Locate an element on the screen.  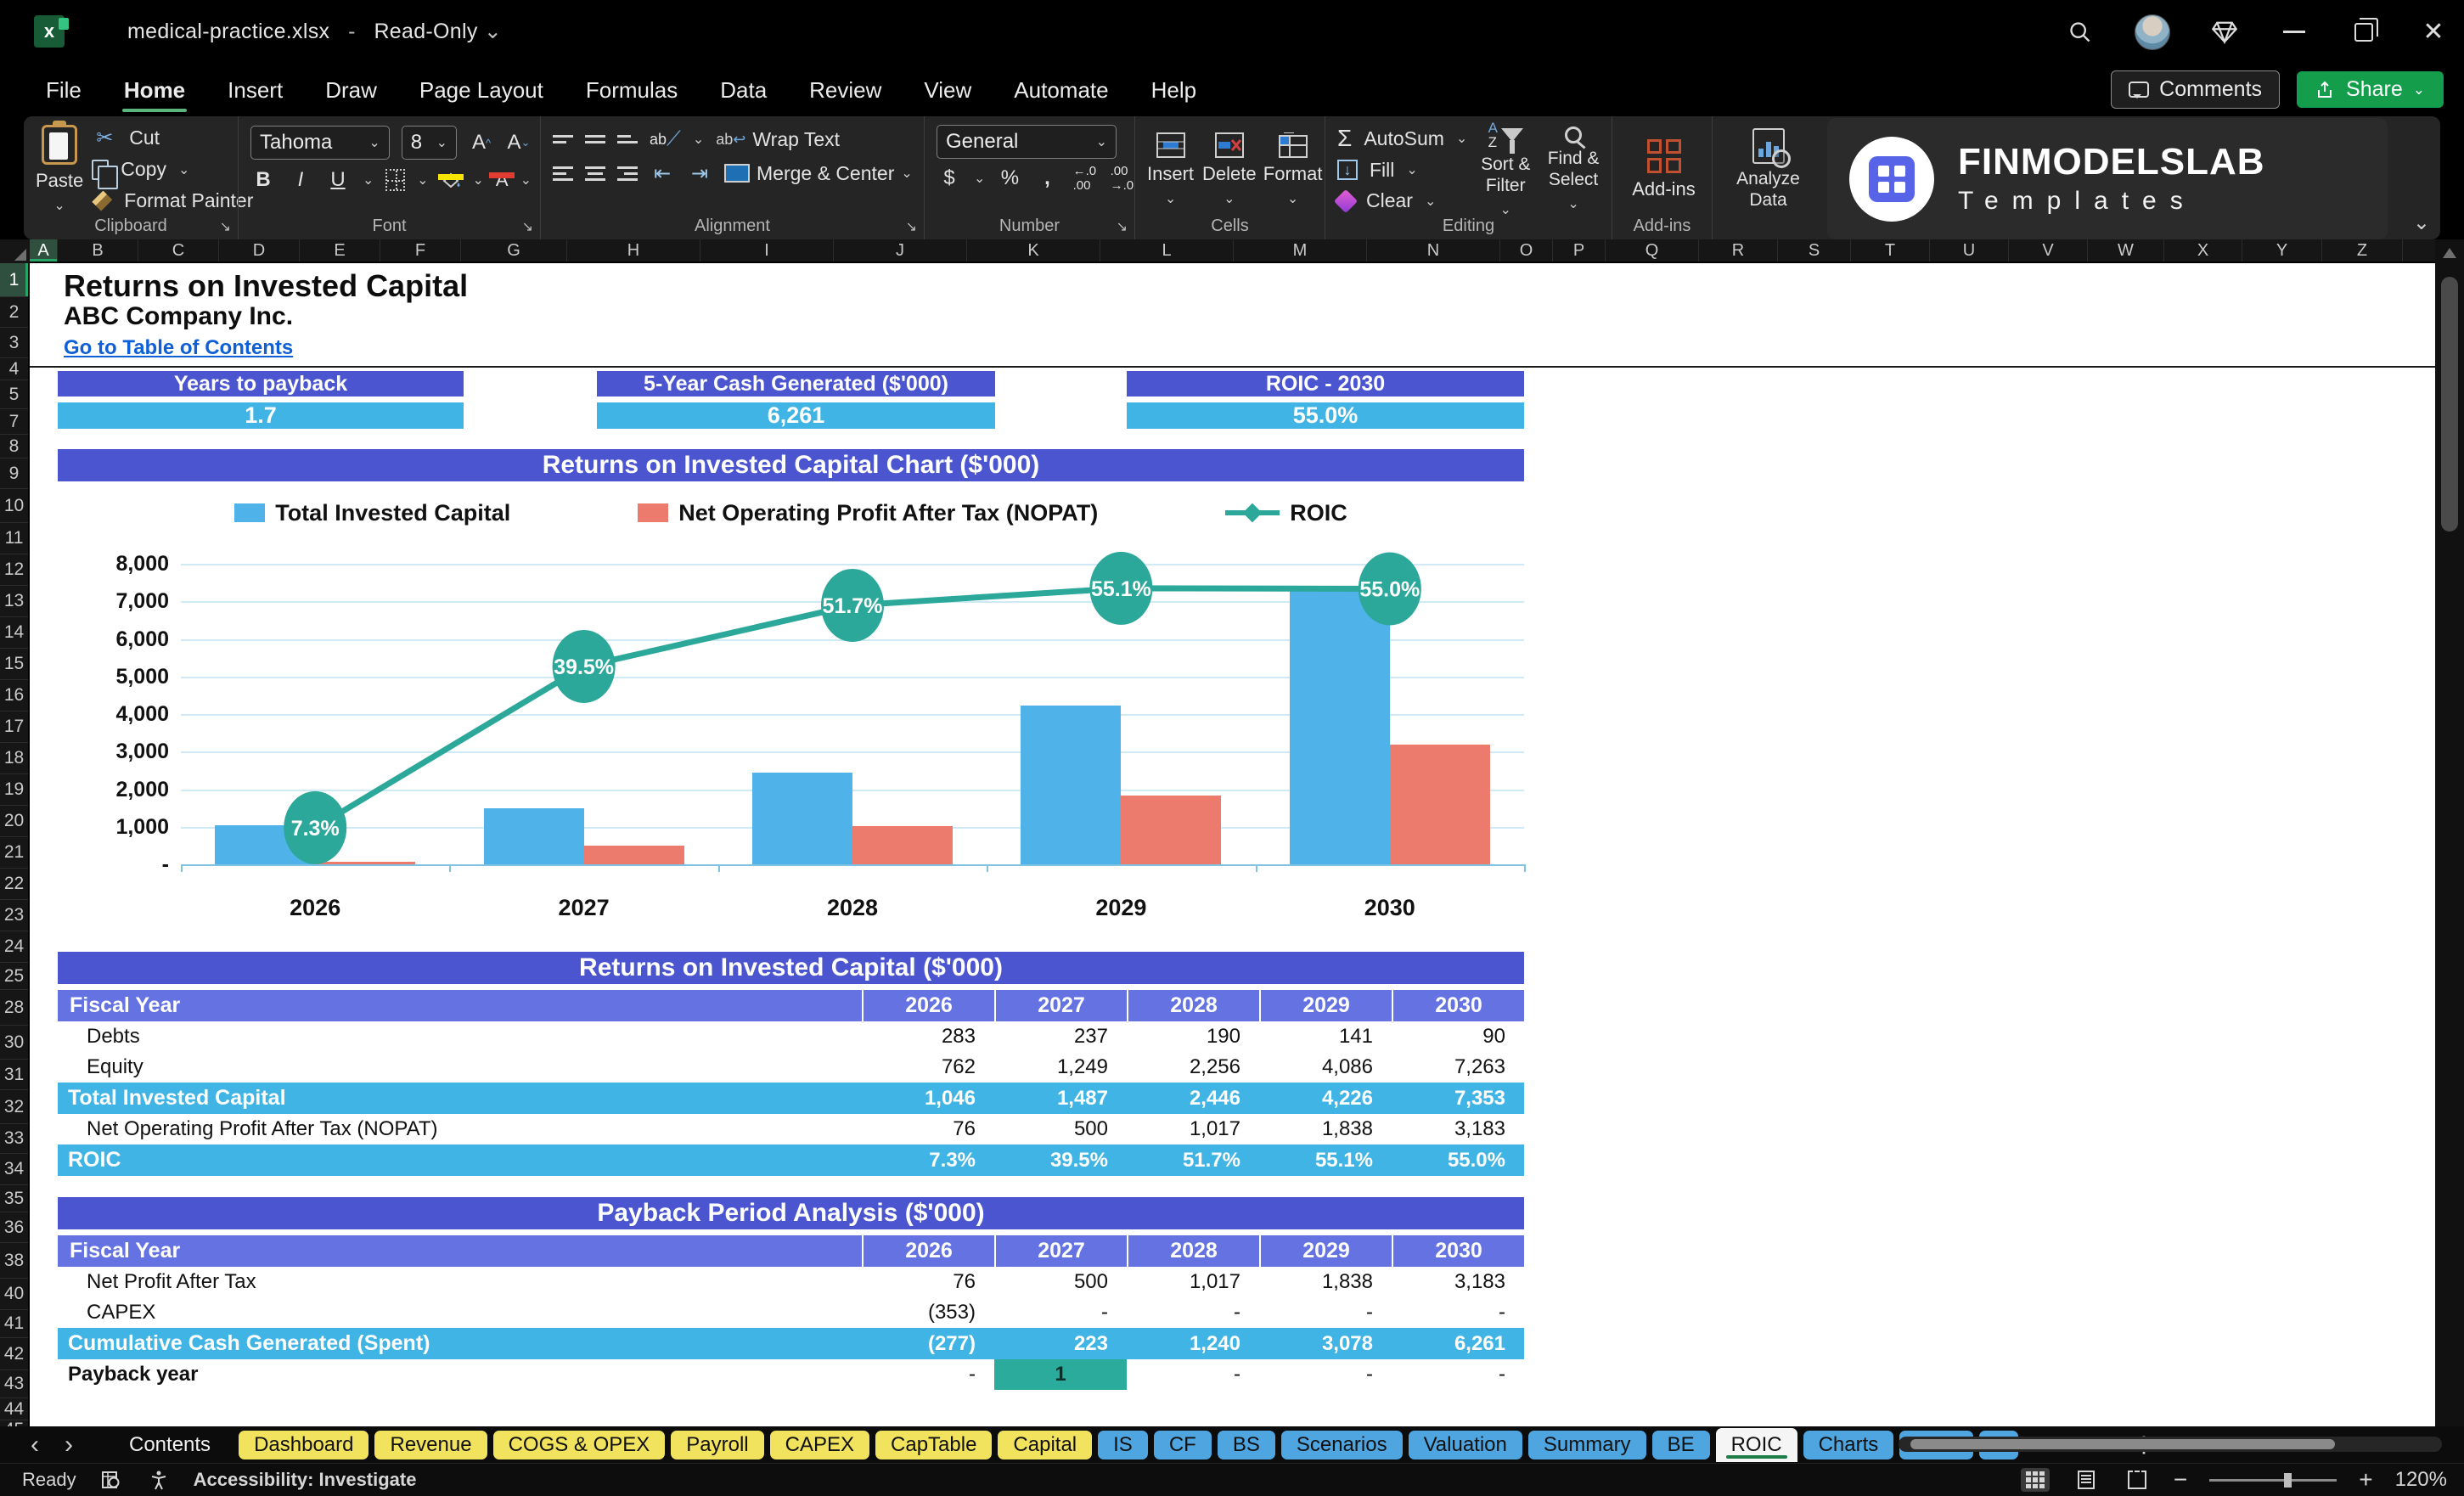
column-header-R: R is located at coordinates (1738, 250).